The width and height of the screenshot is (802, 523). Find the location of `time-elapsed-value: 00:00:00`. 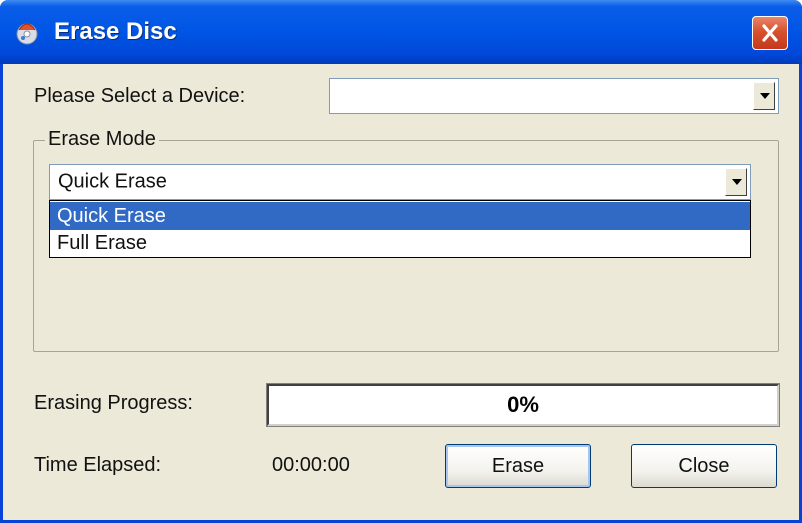

time-elapsed-value: 00:00:00 is located at coordinates (311, 465).